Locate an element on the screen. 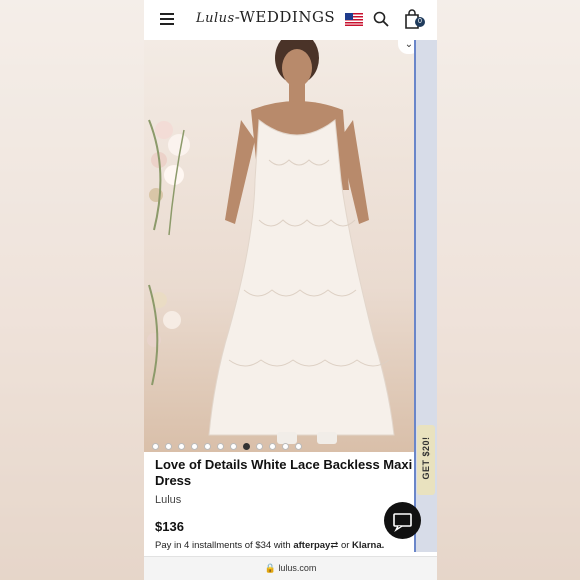 This screenshot has width=580, height=580. site-logo: Lulus-WEDDINGS is located at coordinates (265, 17).